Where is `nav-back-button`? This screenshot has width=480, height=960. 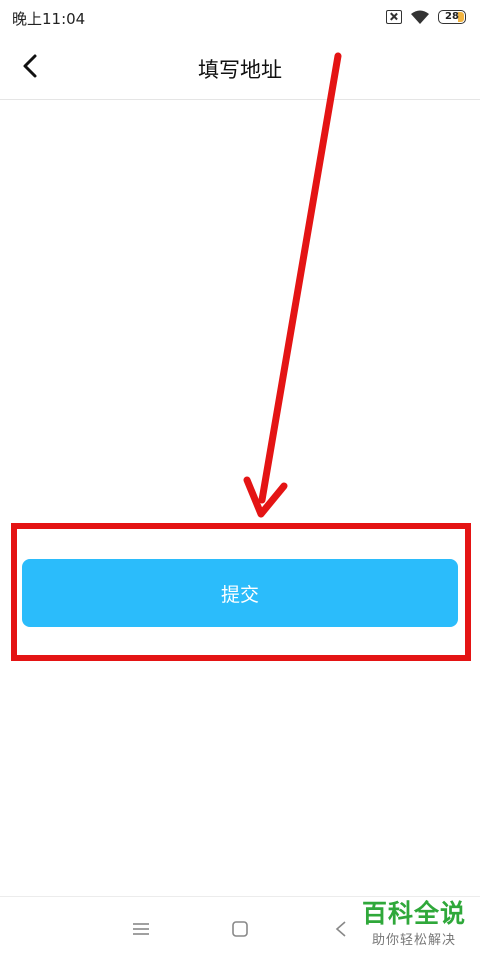 nav-back-button is located at coordinates (341, 929).